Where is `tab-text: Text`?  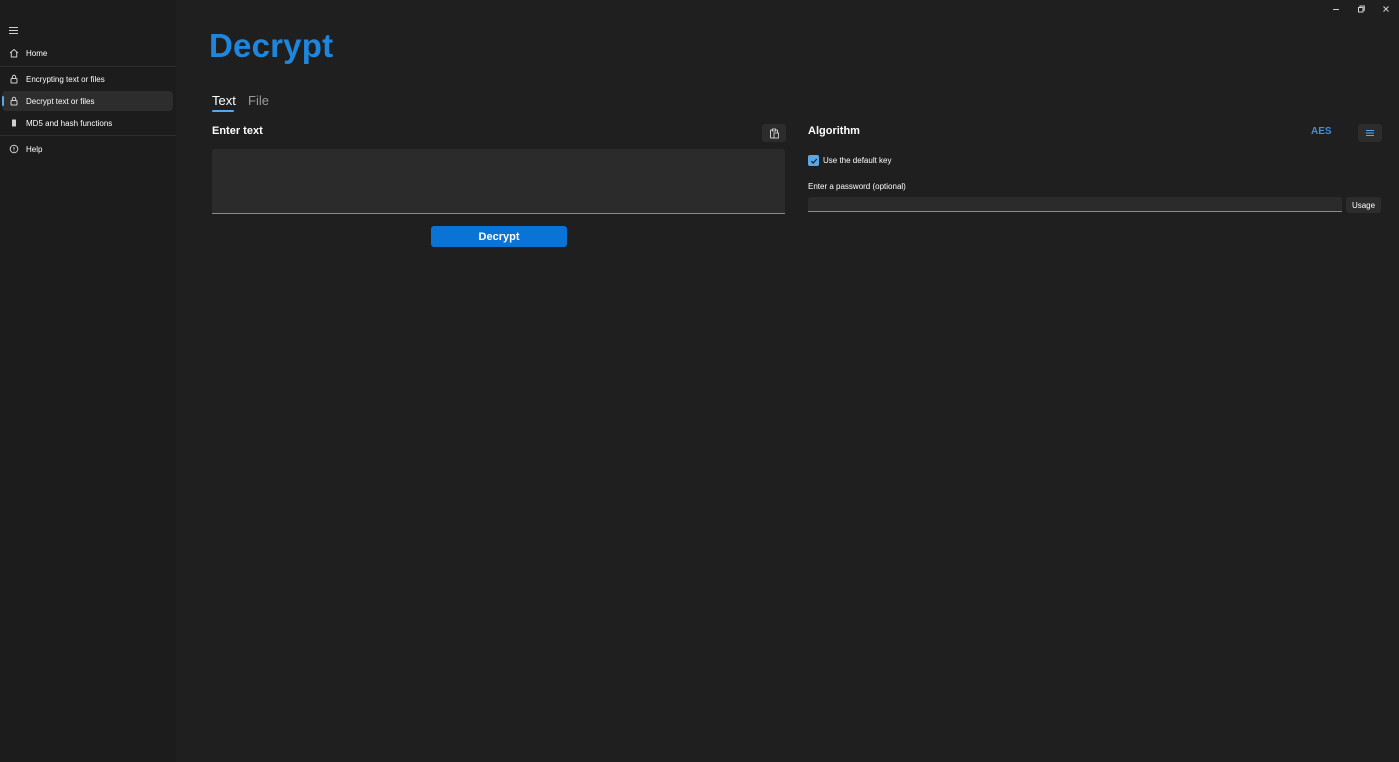 tab-text: Text is located at coordinates (224, 100).